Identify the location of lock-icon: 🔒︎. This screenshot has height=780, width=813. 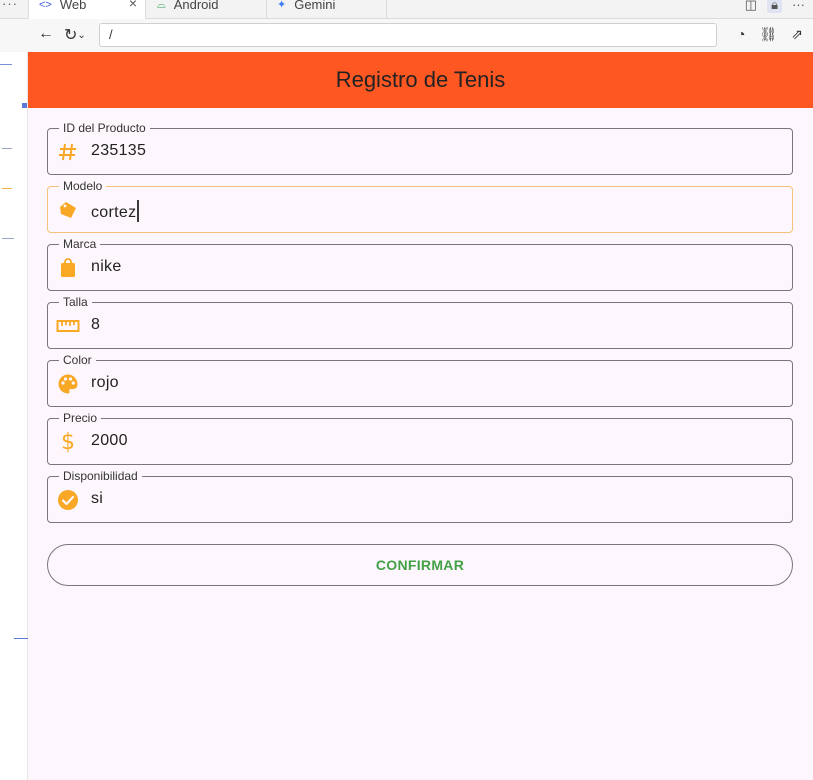
(774, 6).